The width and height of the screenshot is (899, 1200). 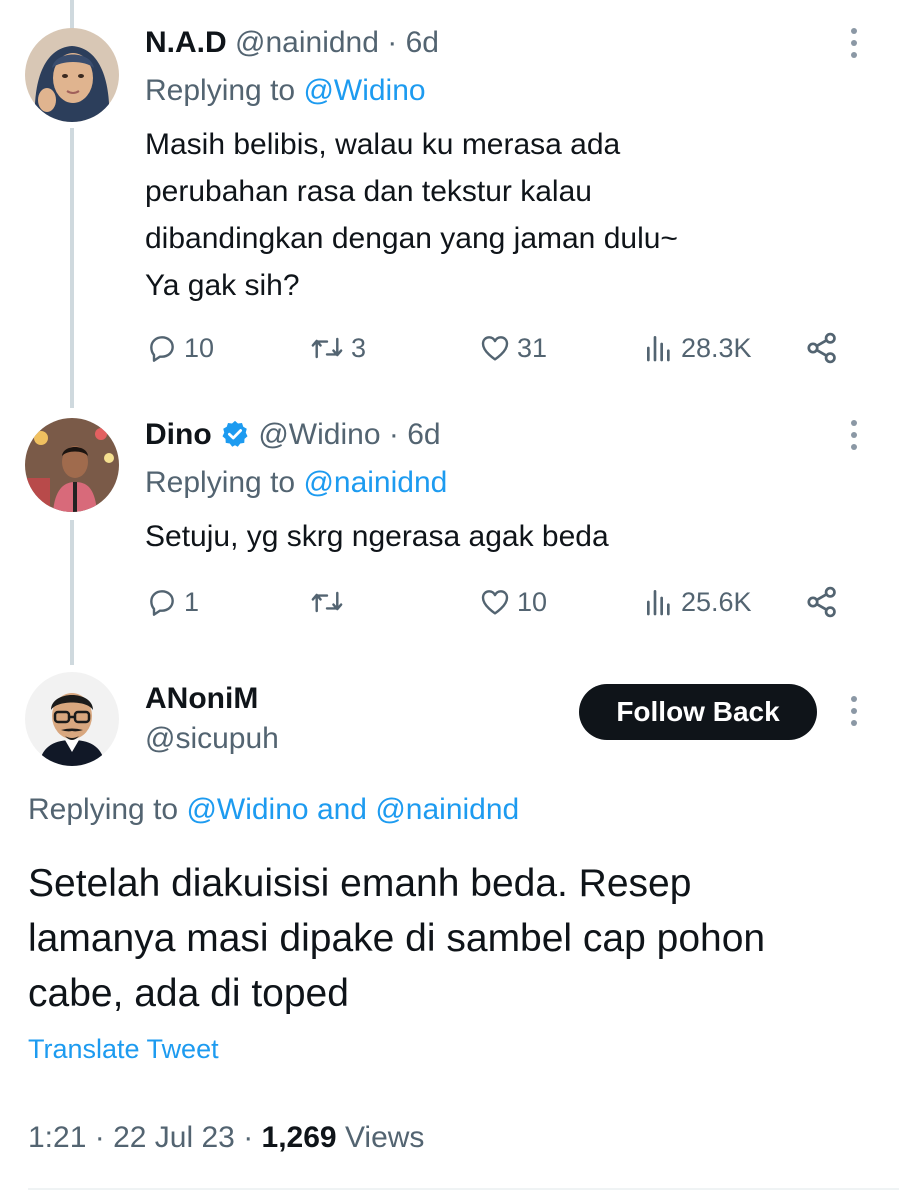 What do you see at coordinates (513, 602) in the screenshot?
I see `like-button: 10` at bounding box center [513, 602].